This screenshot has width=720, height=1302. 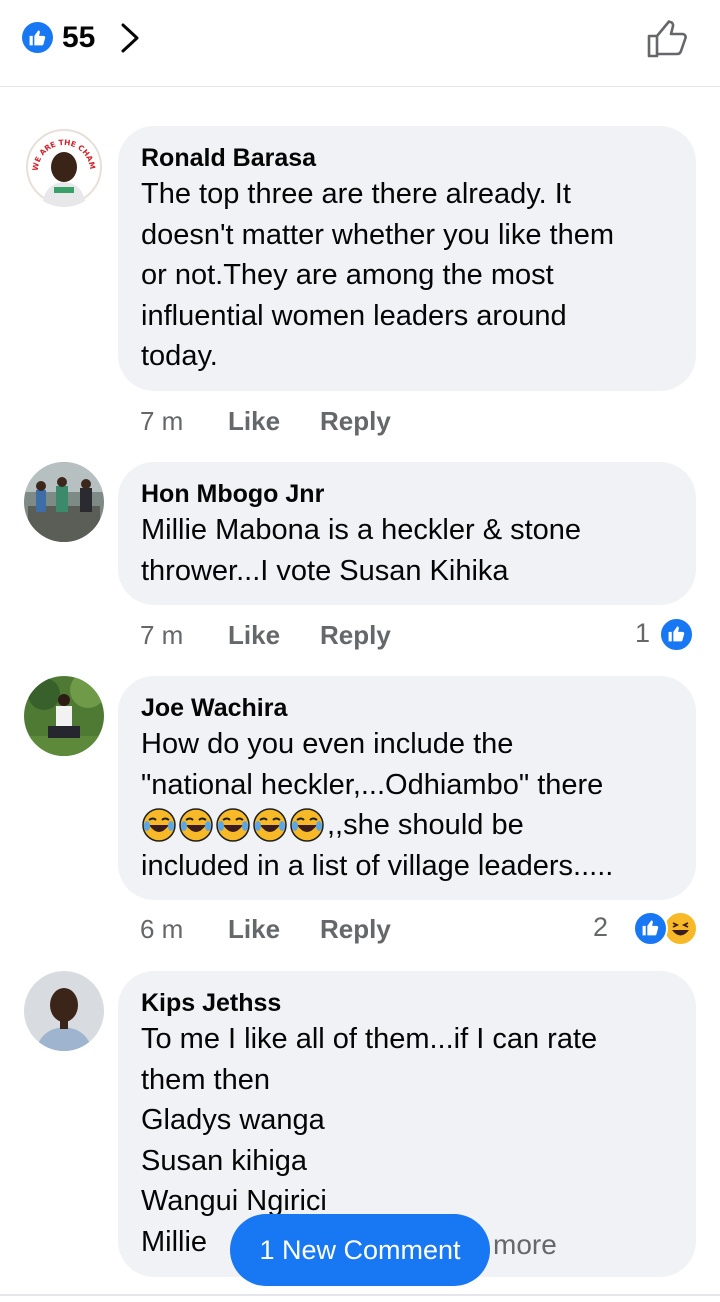 What do you see at coordinates (327, 744) in the screenshot?
I see `comment-text-line: How do you even include the` at bounding box center [327, 744].